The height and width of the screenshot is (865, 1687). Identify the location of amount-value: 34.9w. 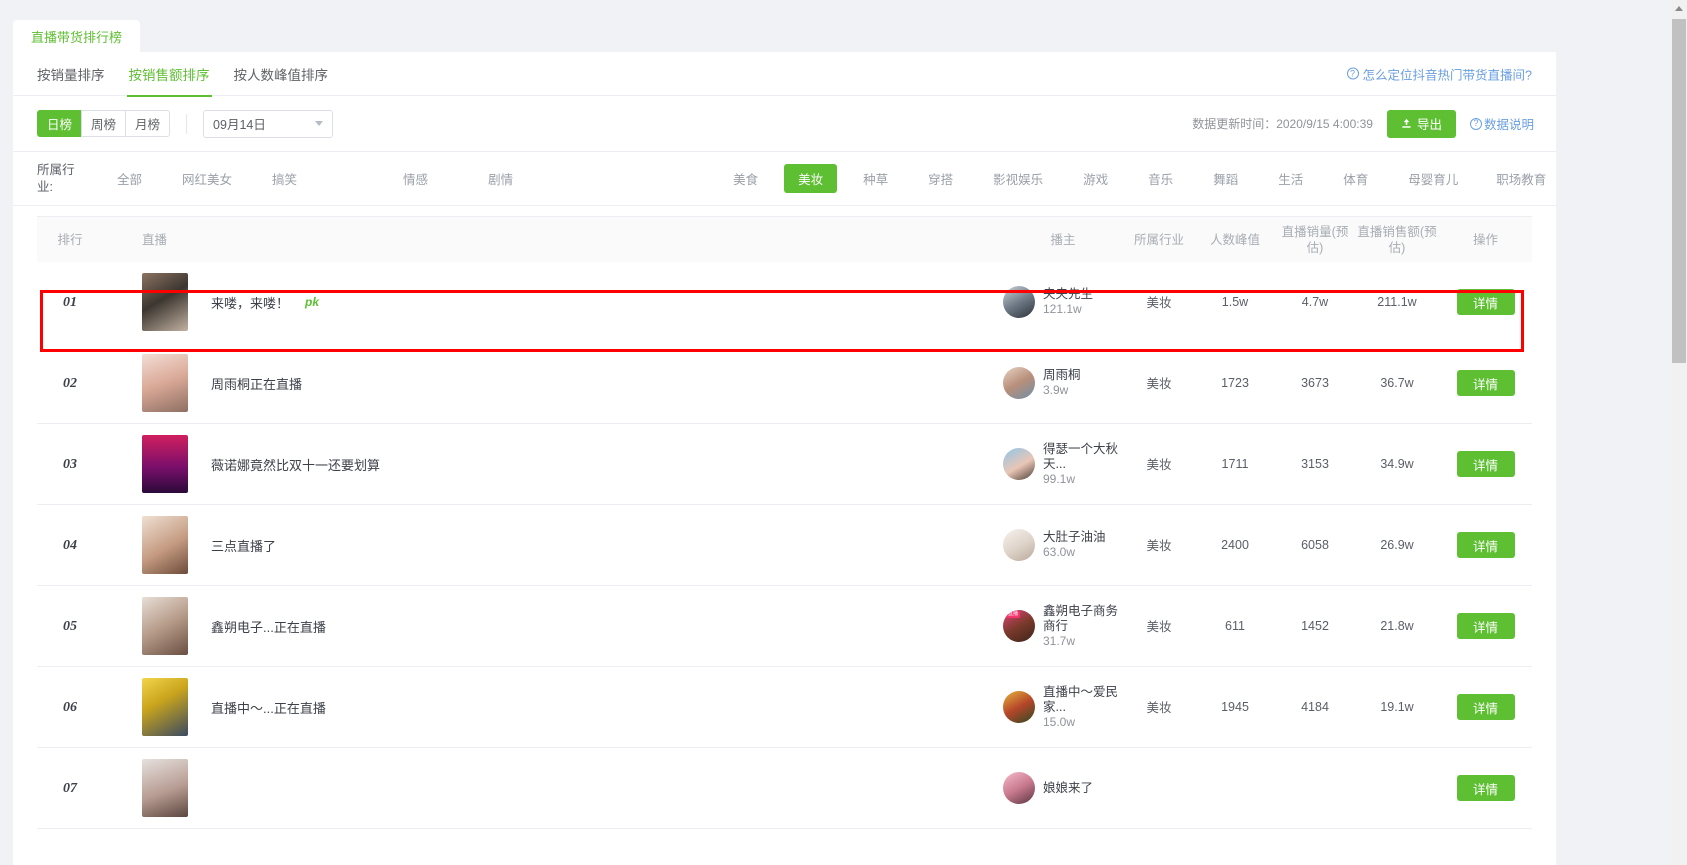
(1397, 464).